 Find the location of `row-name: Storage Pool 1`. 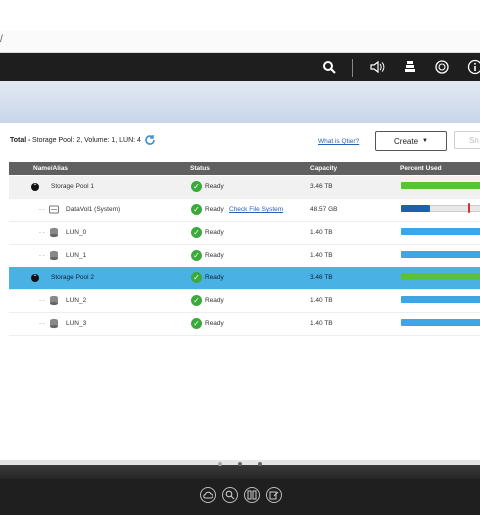

row-name: Storage Pool 1 is located at coordinates (73, 186).